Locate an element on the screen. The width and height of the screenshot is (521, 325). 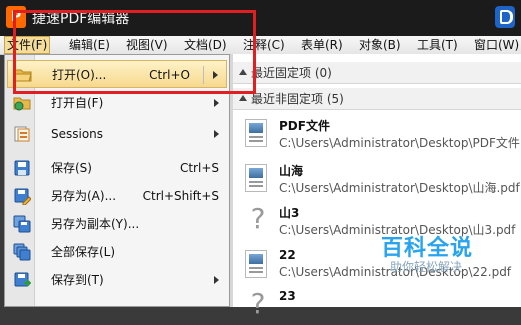
section-title: 最近非固定项 (5) is located at coordinates (297, 99).